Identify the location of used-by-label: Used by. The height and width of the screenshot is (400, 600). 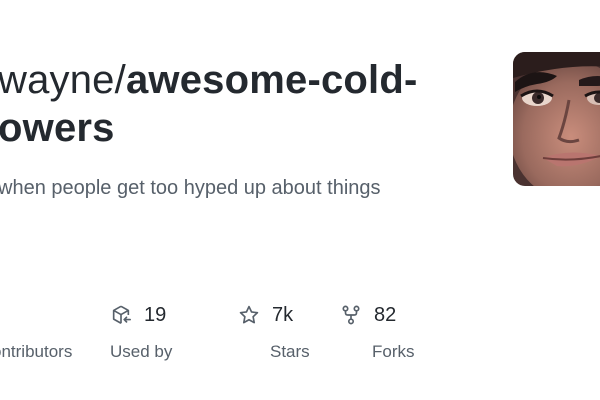
(141, 351).